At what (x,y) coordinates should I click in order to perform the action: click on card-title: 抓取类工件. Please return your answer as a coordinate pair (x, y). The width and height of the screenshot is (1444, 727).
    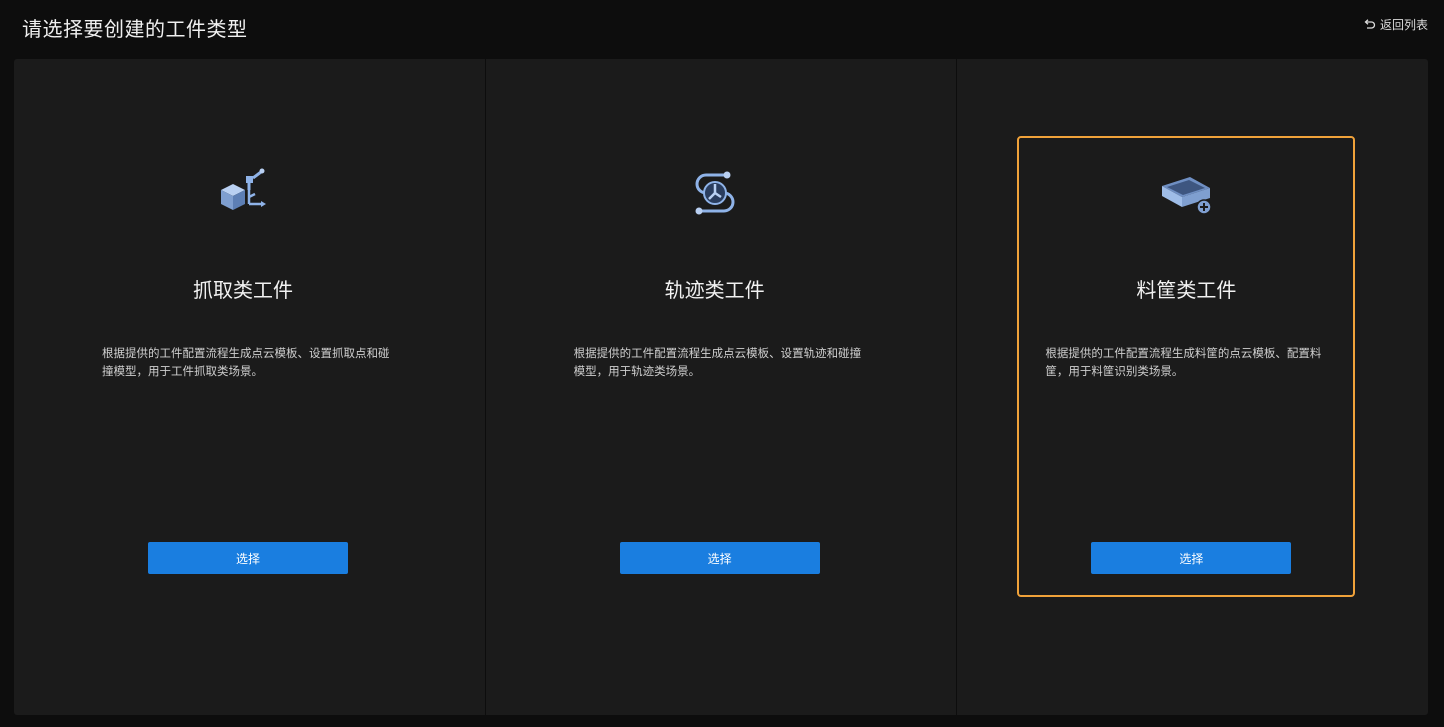
    Looking at the image, I should click on (243, 290).